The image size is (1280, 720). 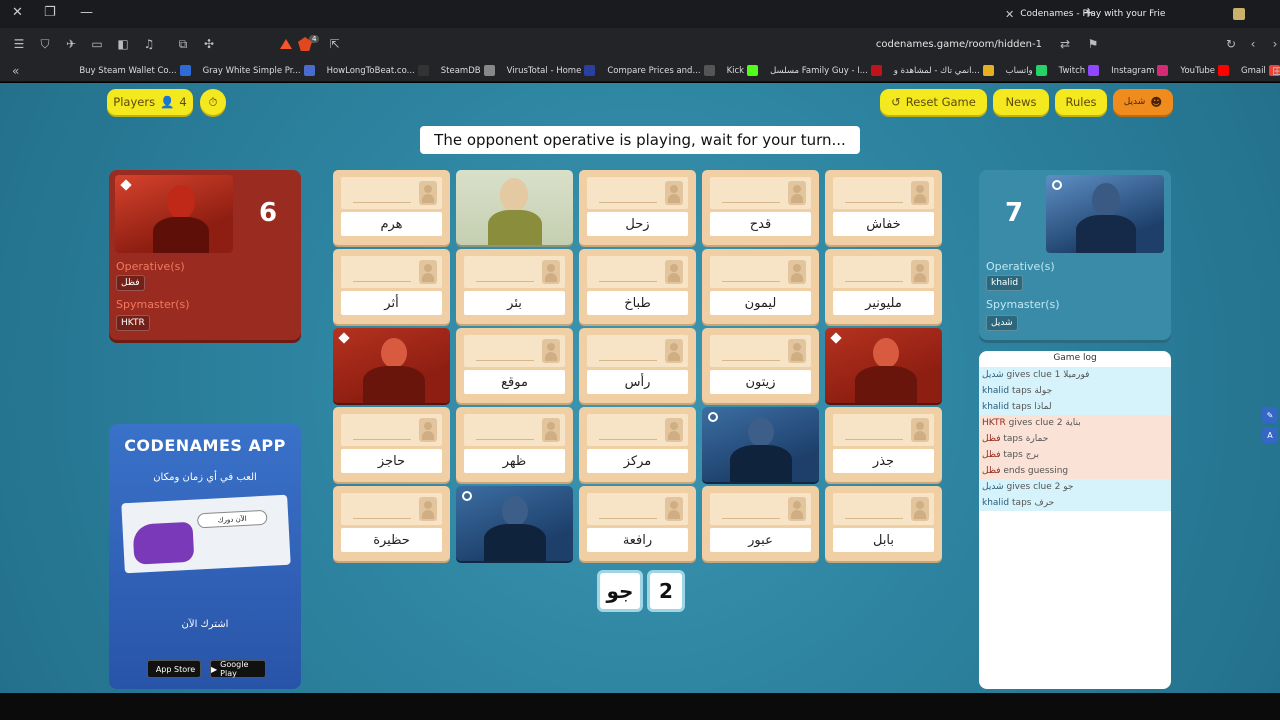 I want to click on share-icon: ⇱, so click(x=334, y=44).